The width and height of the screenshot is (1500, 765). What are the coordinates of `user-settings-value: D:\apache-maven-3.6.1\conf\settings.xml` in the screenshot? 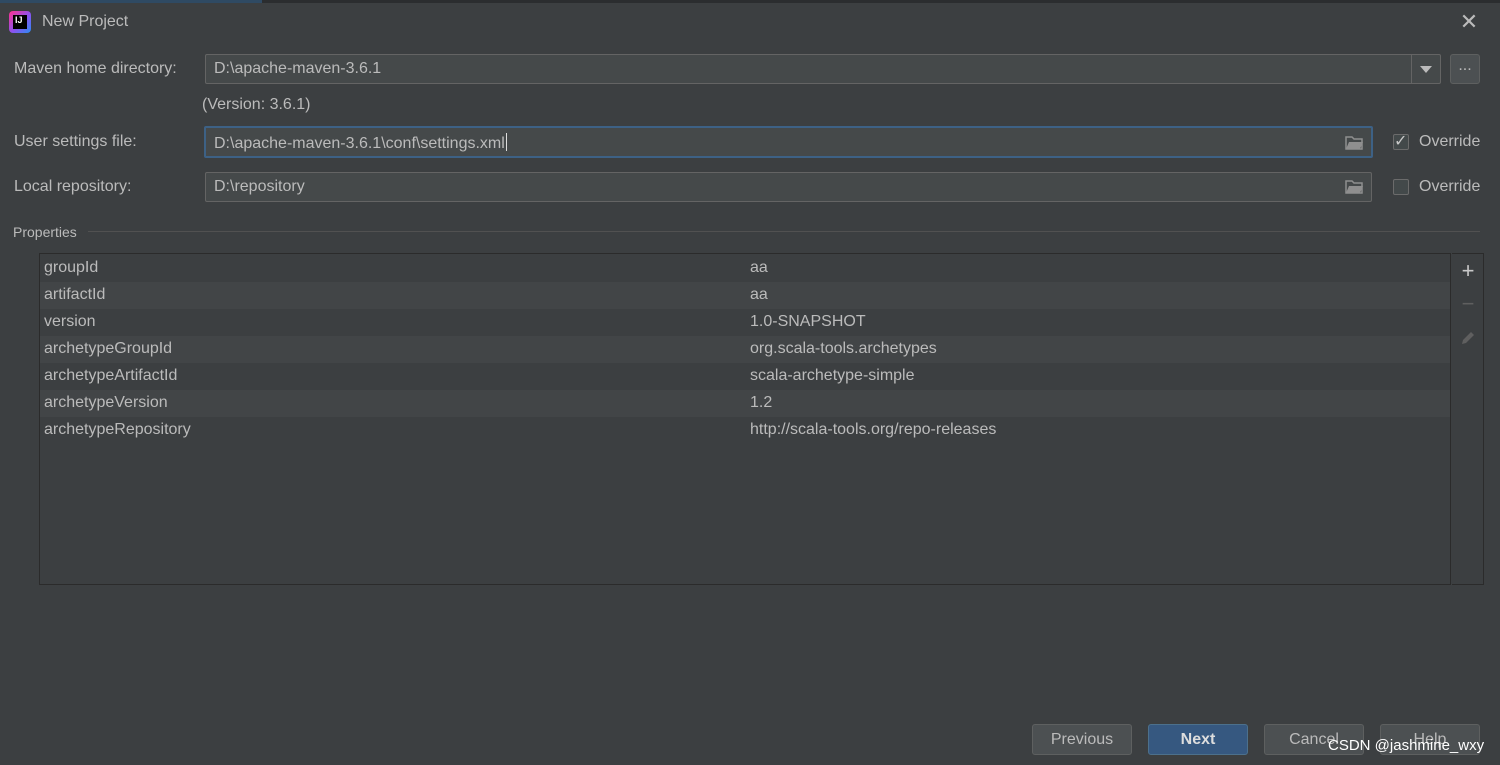 It's located at (359, 143).